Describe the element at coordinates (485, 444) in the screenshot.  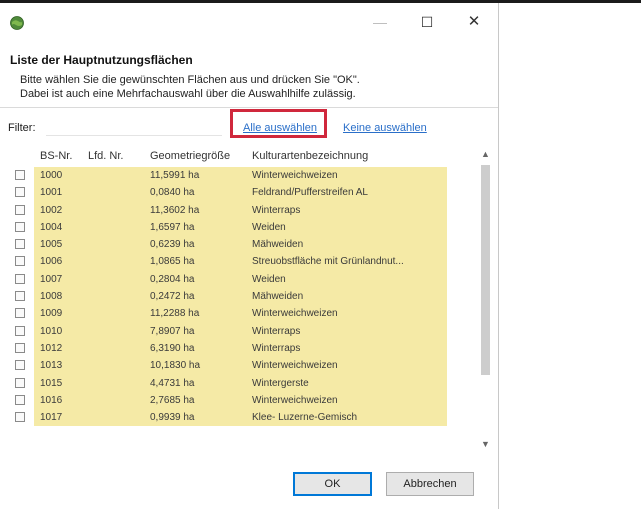
I see `scroll-down-icon: ▼` at that location.